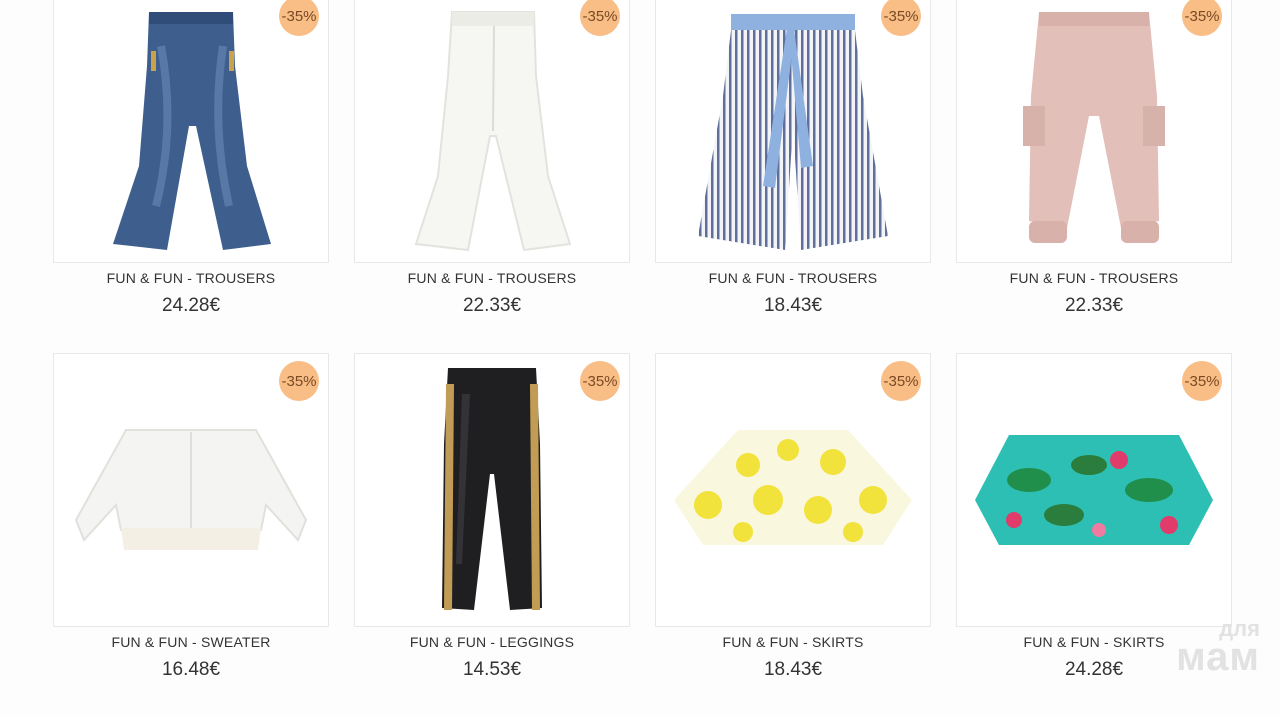 The image size is (1280, 717). I want to click on yellow-skirt-image, so click(793, 487).